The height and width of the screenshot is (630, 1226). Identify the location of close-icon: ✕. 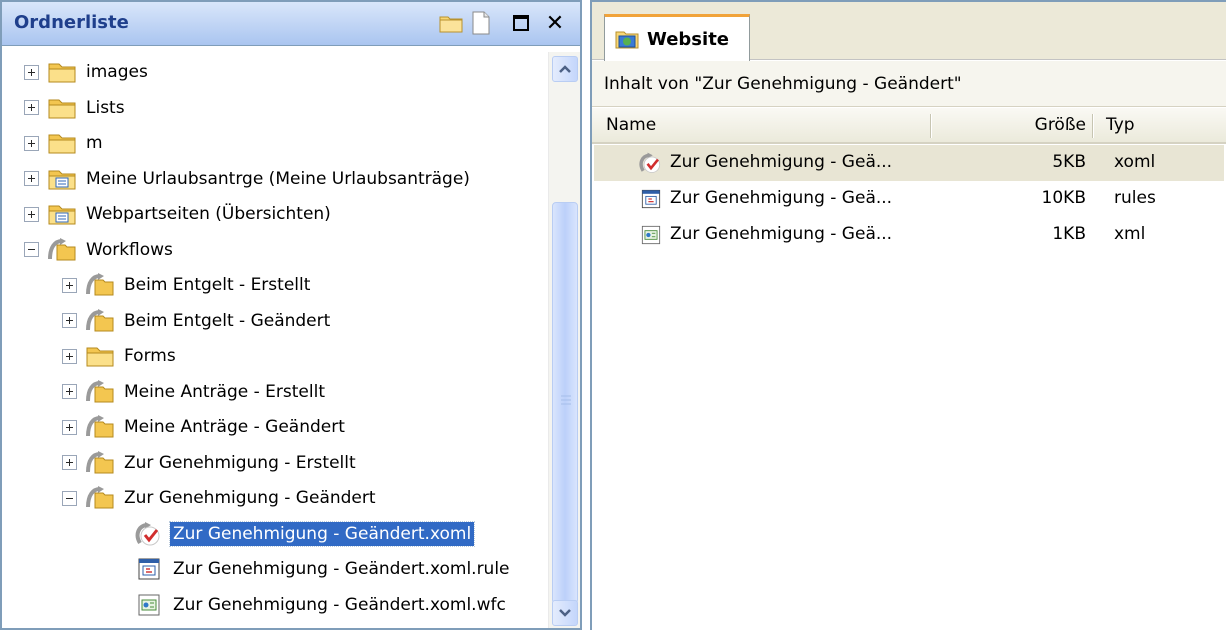
(555, 23).